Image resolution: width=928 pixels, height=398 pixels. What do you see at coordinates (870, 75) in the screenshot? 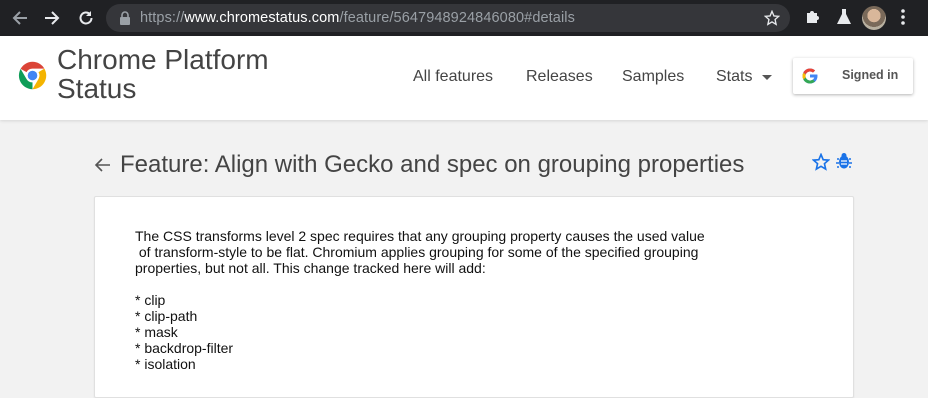
I see `signin-label: Signed in` at bounding box center [870, 75].